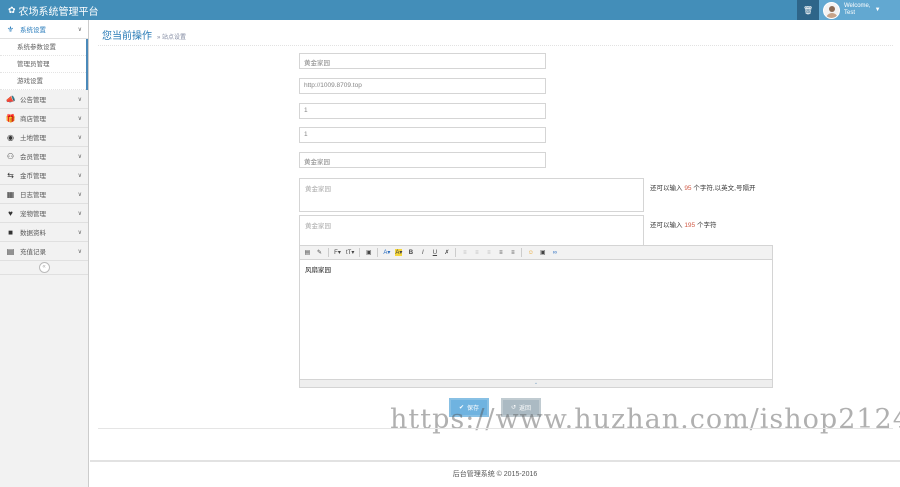  Describe the element at coordinates (44, 267) in the screenshot. I see `sidebar-collapse-button: «` at that location.